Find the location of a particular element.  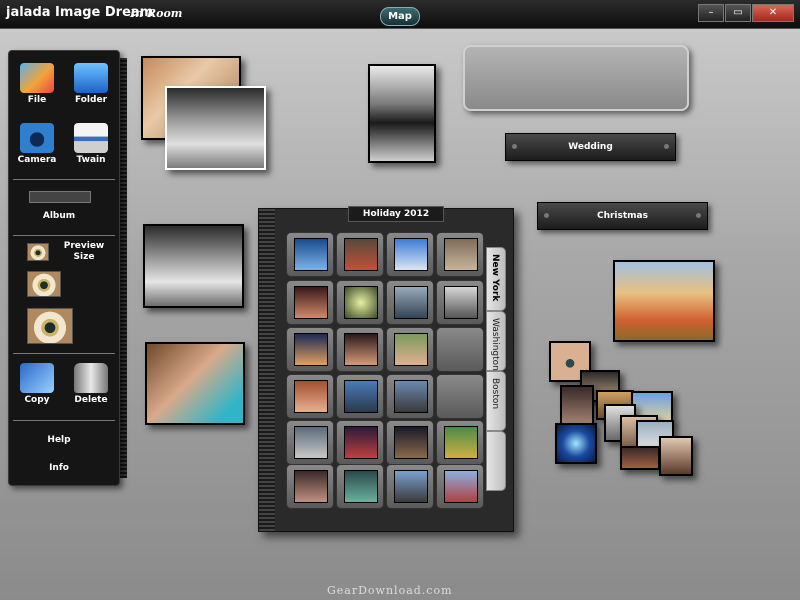

wedding-label-plate: Wedding is located at coordinates (590, 147).